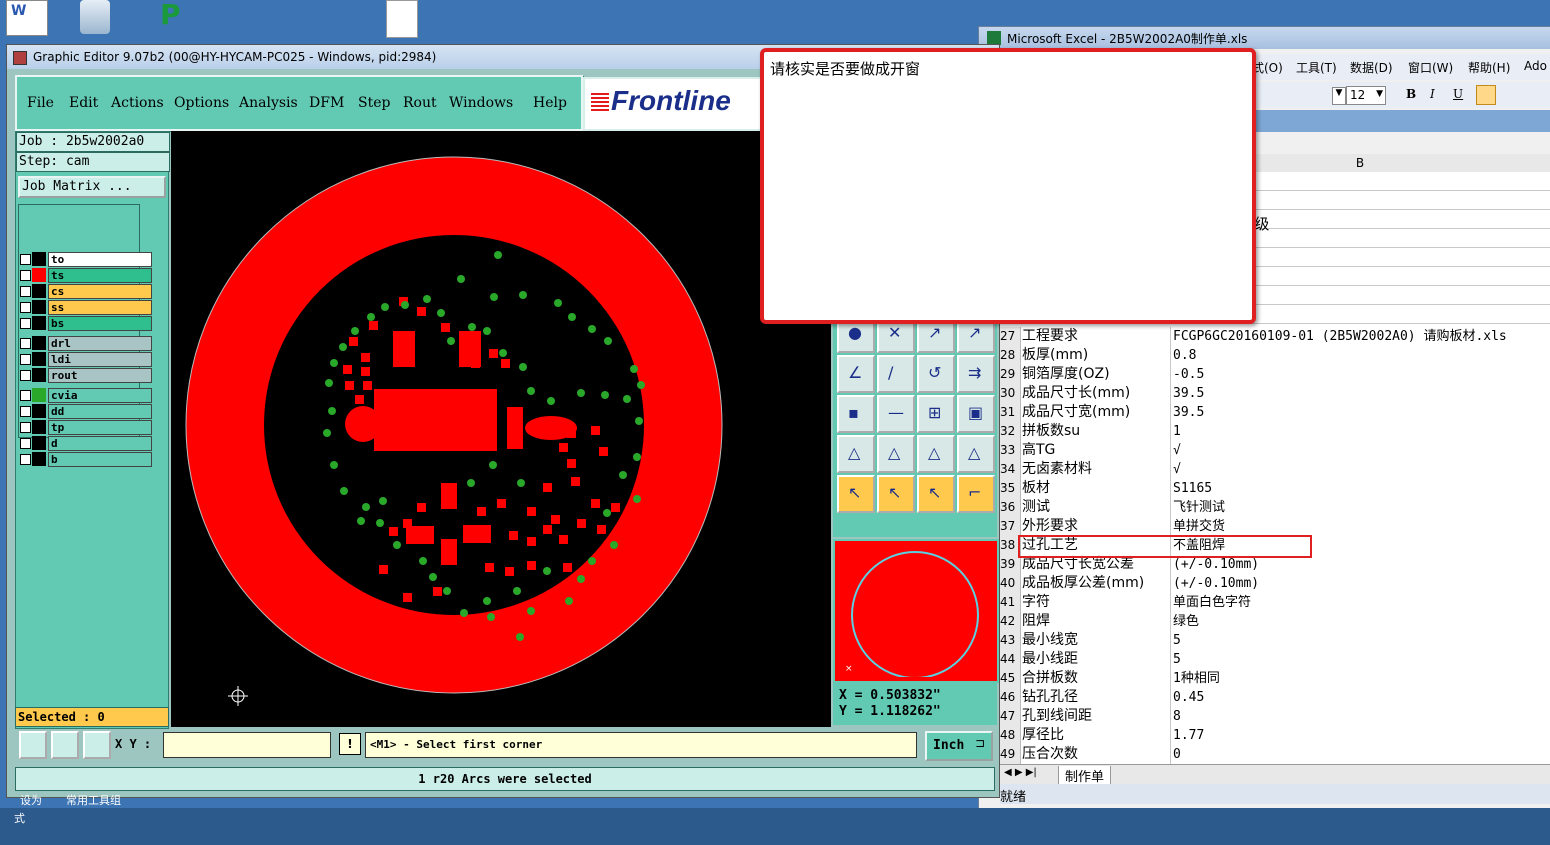 This screenshot has width=1550, height=845. I want to click on font-size-select: 12 ▼, so click(1366, 95).